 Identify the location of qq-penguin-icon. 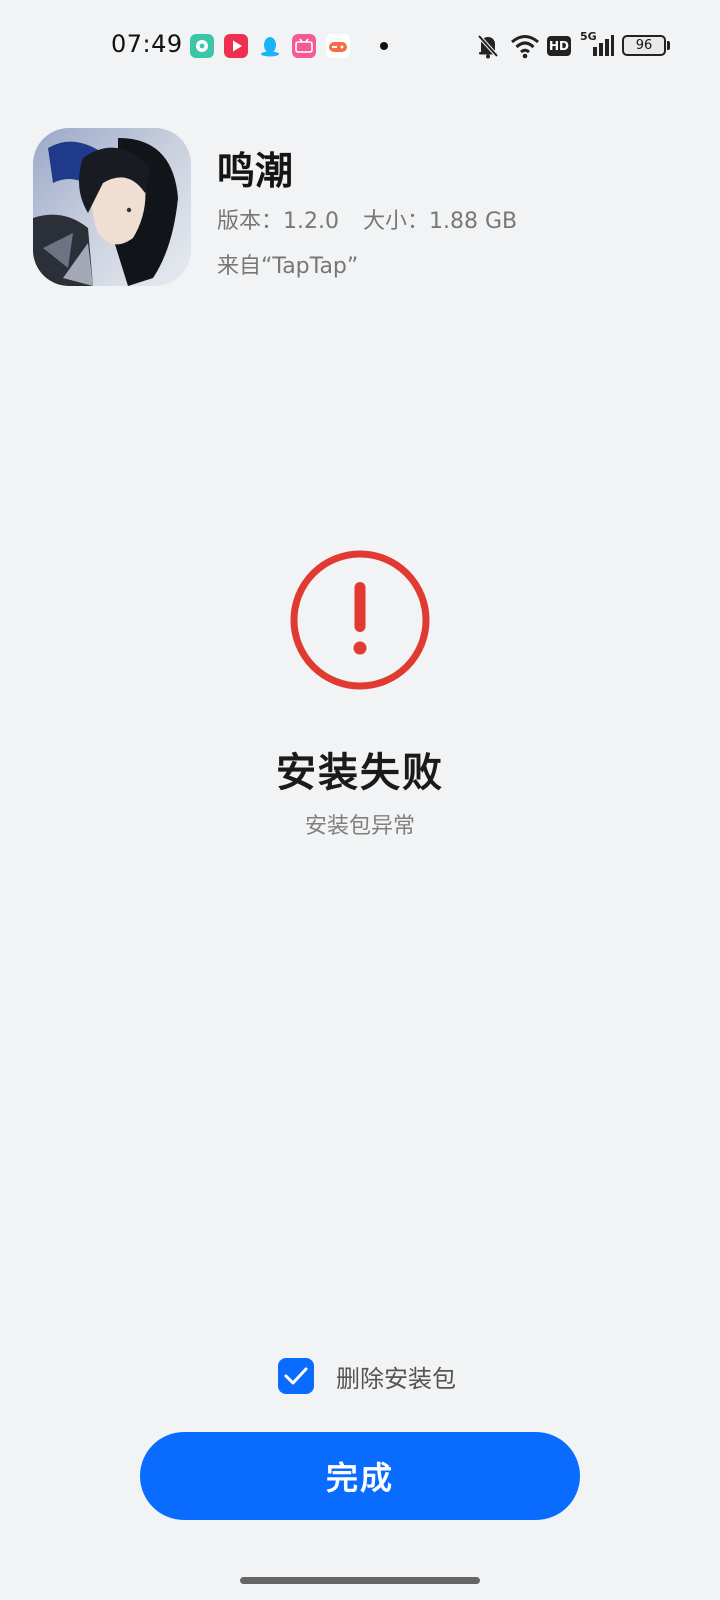
(270, 46).